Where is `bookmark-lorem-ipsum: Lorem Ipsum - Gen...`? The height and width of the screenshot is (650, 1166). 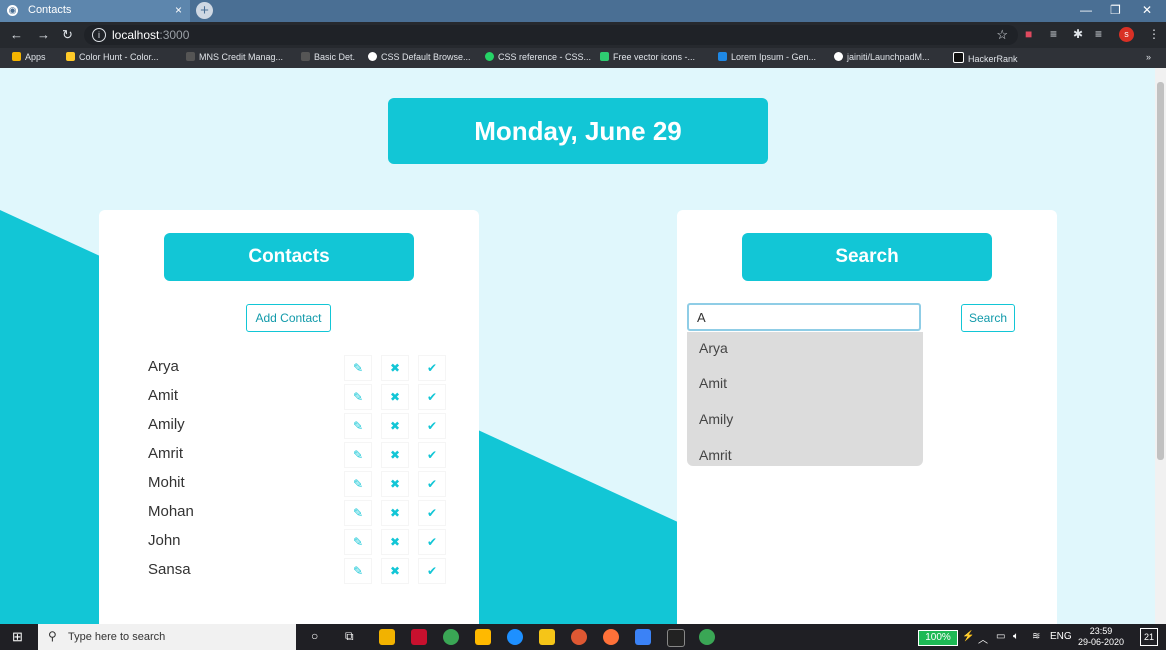 bookmark-lorem-ipsum: Lorem Ipsum - Gen... is located at coordinates (767, 57).